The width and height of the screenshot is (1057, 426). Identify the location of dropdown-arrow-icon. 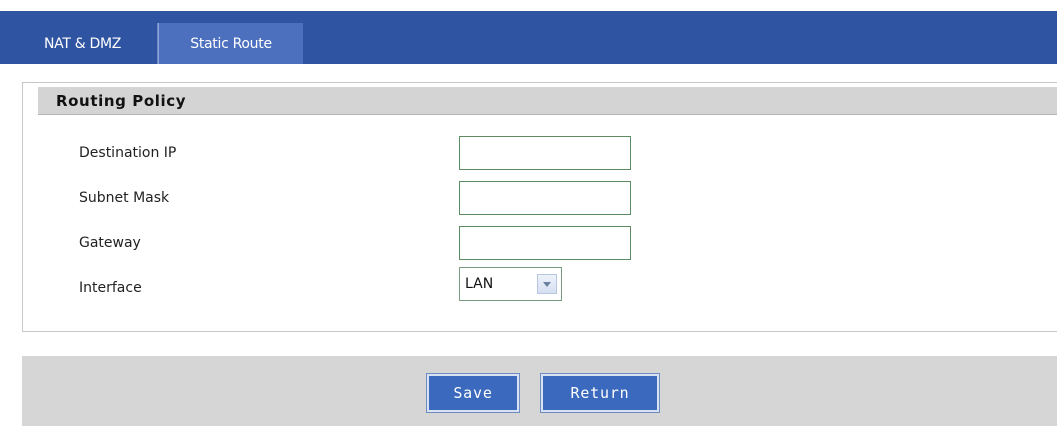
(547, 284).